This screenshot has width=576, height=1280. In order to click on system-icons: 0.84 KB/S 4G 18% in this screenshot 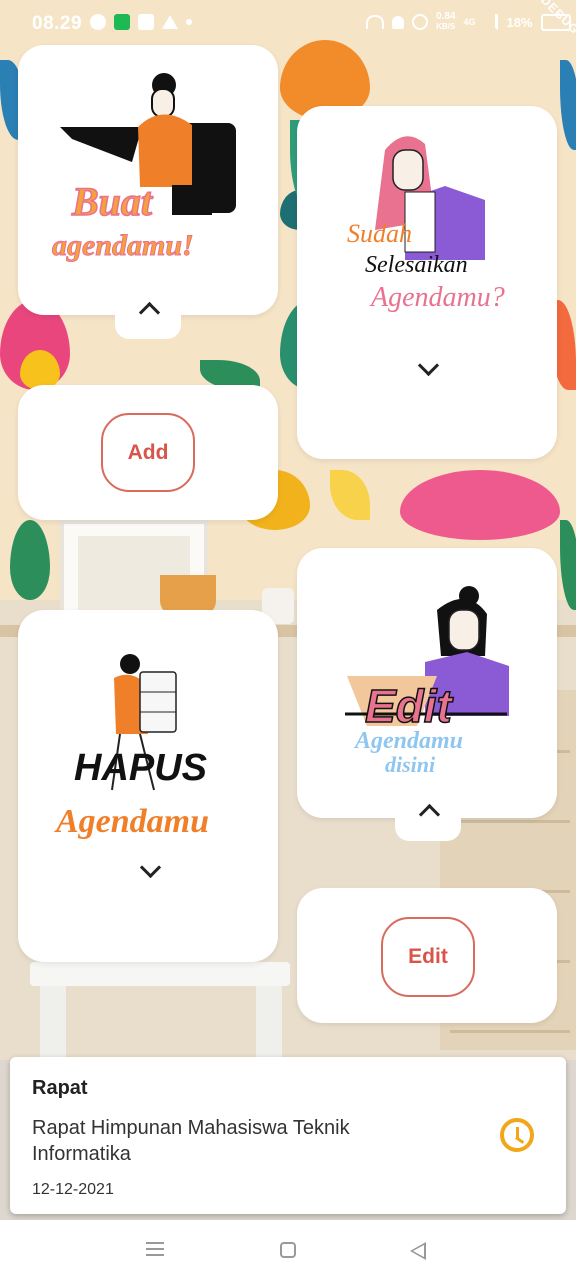, I will do `click(468, 22)`.